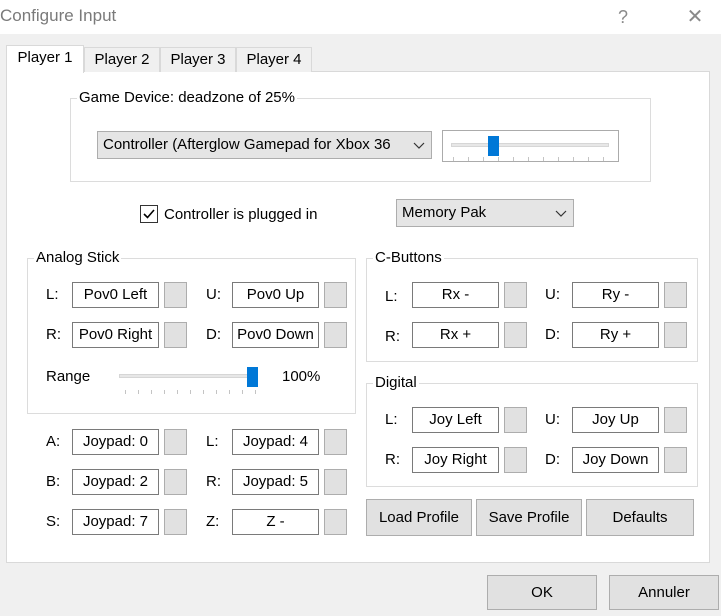 This screenshot has height=616, width=721. Describe the element at coordinates (275, 522) in the screenshot. I see `button-z-field: Z -` at that location.